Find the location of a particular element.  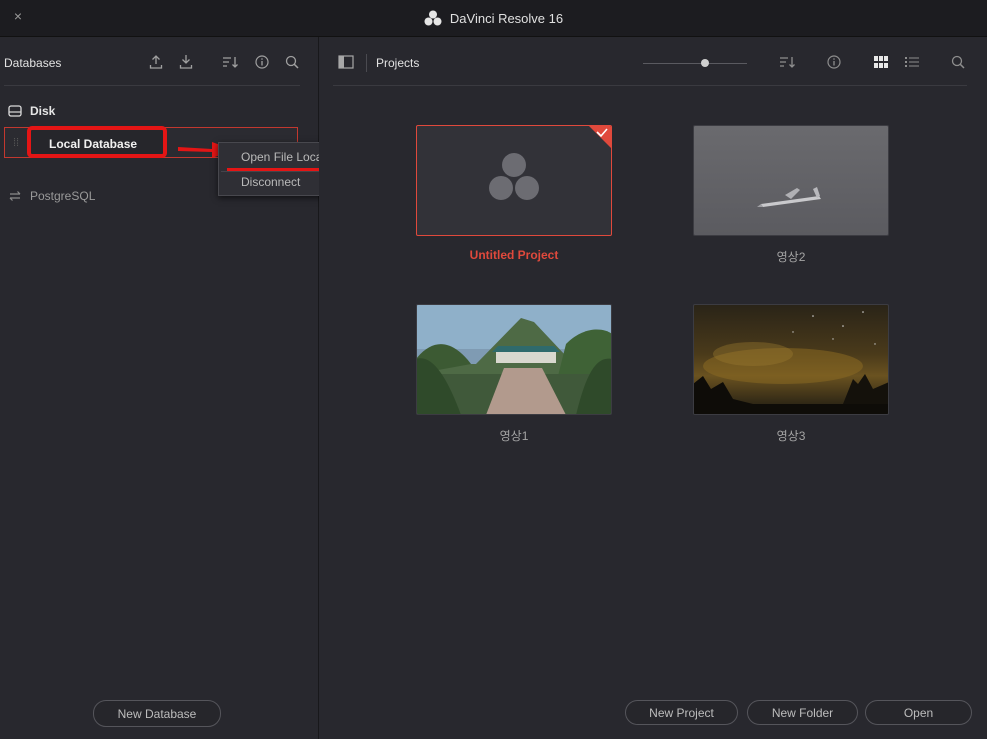

menu-item-disconnect: Disconnect is located at coordinates (270, 182).